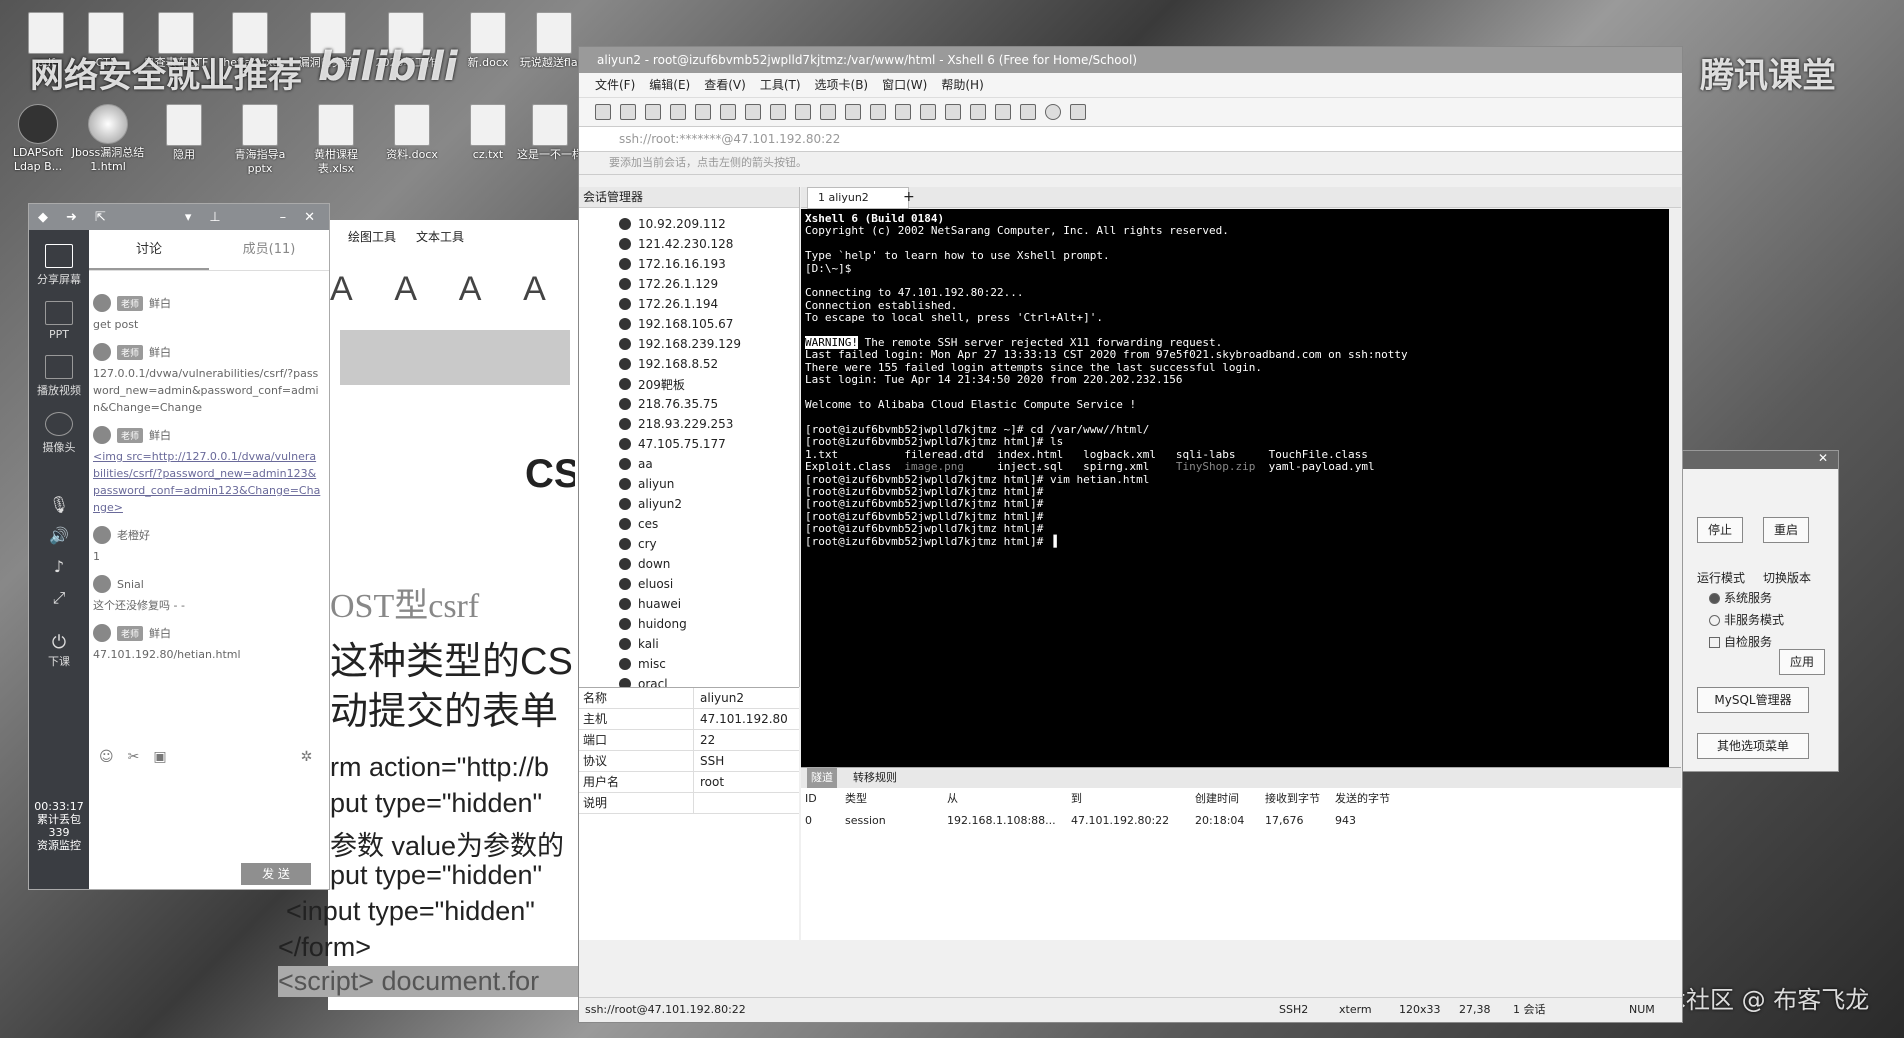  Describe the element at coordinates (978, 112) in the screenshot. I see `script-icon` at that location.